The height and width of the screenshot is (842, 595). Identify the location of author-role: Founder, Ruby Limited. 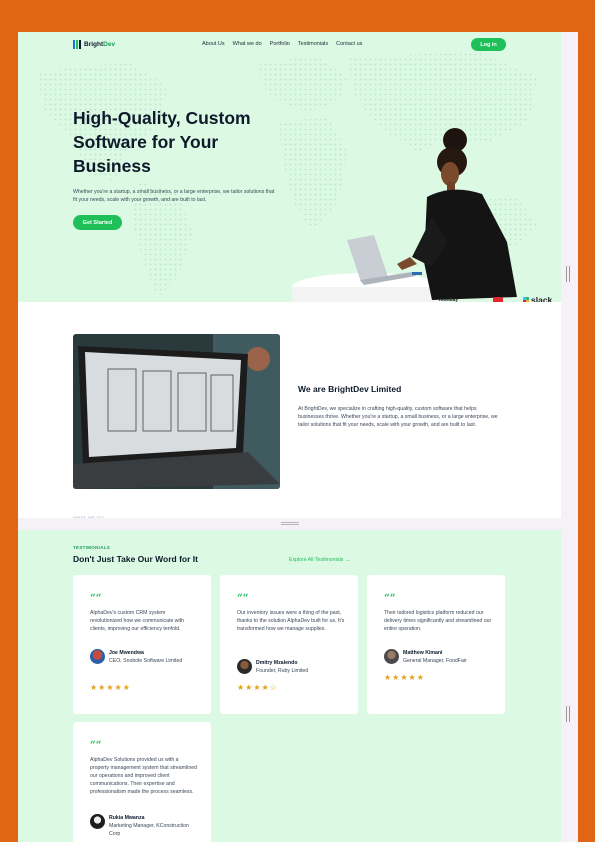
(282, 671).